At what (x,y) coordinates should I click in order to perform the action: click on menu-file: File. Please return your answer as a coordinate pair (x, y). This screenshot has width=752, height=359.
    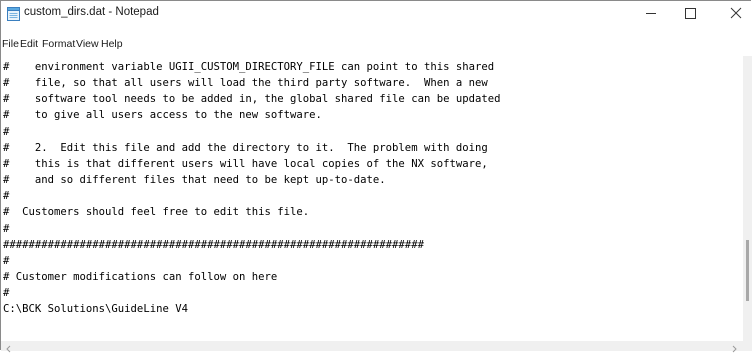
    Looking at the image, I should click on (10, 44).